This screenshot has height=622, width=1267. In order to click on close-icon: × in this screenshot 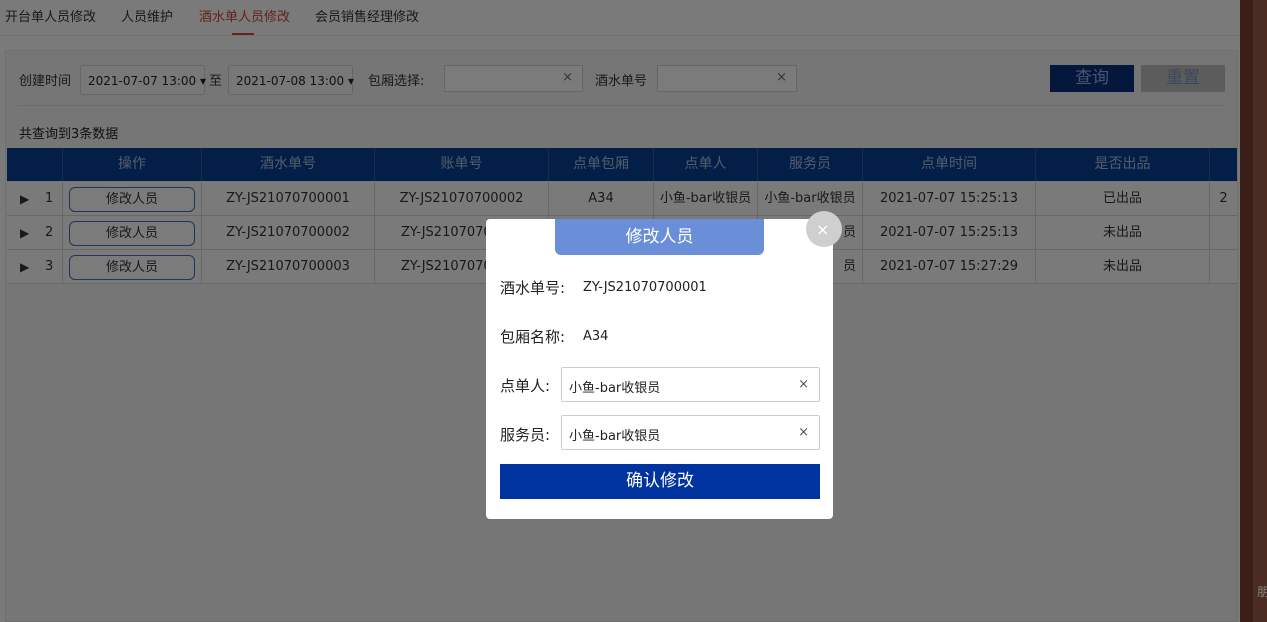, I will do `click(822, 229)`.